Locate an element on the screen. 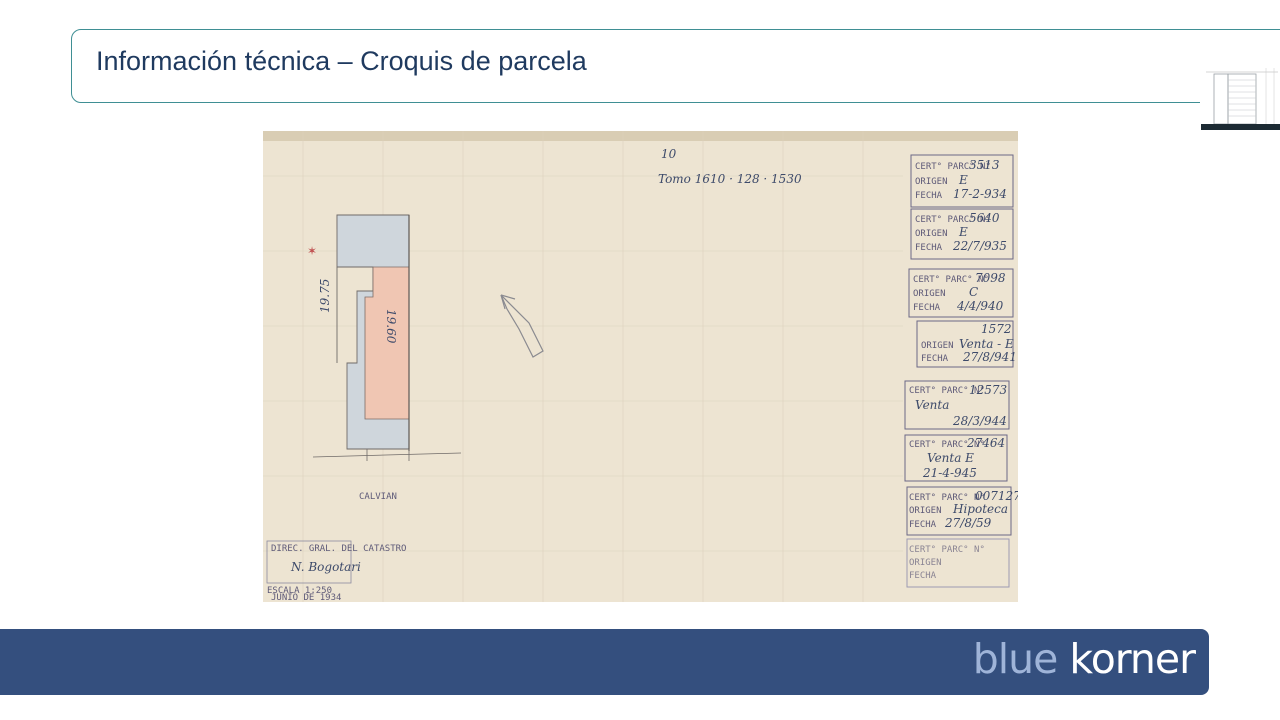  svg-text: N. Bogotari is located at coordinates (325, 567).